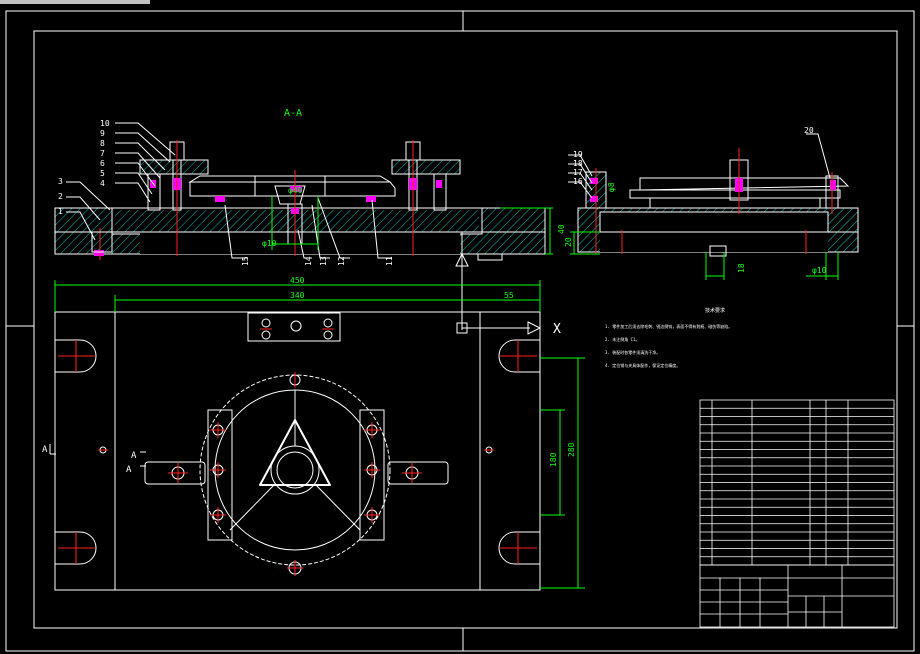 This screenshot has width=920, height=654. Describe the element at coordinates (642, 365) in the screenshot. I see `svg-text: 4. 定位销与夹具体配作，保证定位精度。` at that location.